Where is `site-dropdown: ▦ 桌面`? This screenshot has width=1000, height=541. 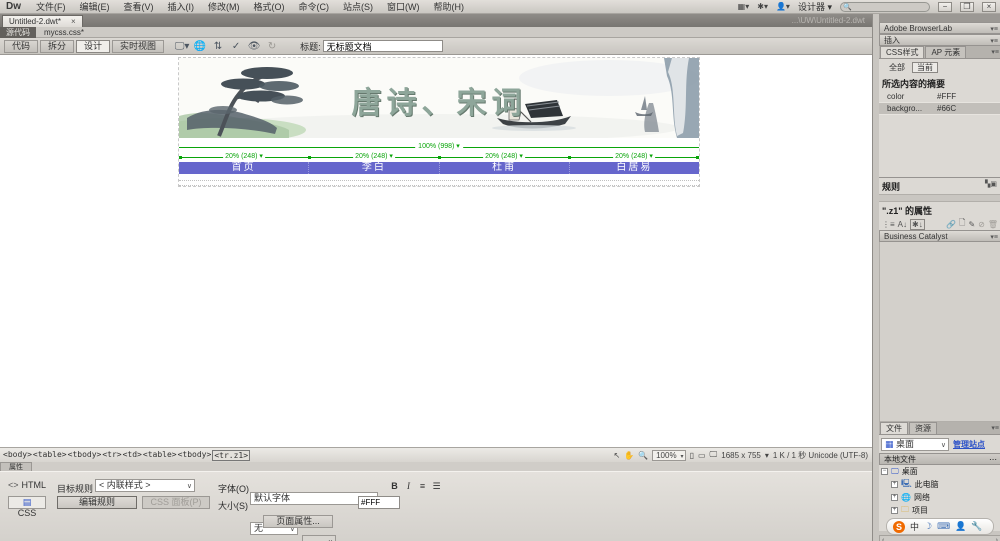 site-dropdown: ▦ 桌面 is located at coordinates (915, 444).